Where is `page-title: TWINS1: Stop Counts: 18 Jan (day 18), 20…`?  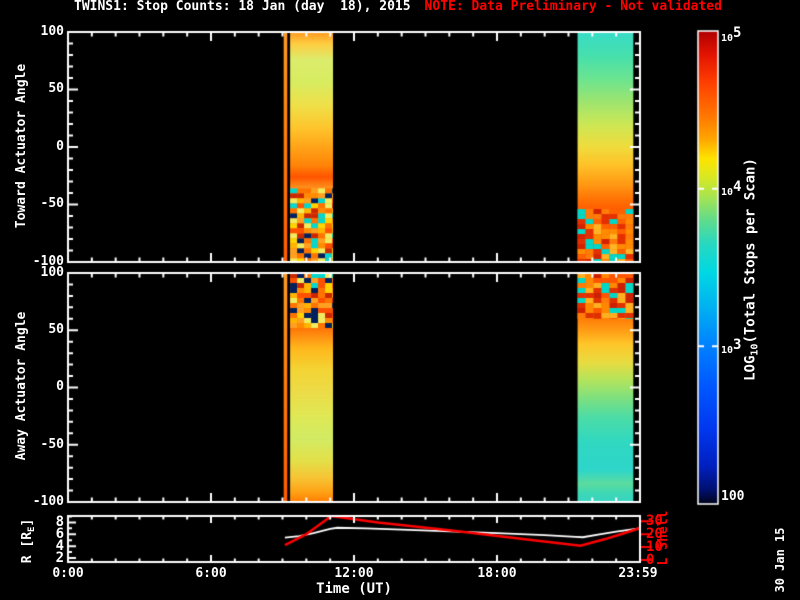 page-title: TWINS1: Stop Counts: 18 Jan (day 18), 20… is located at coordinates (242, 7).